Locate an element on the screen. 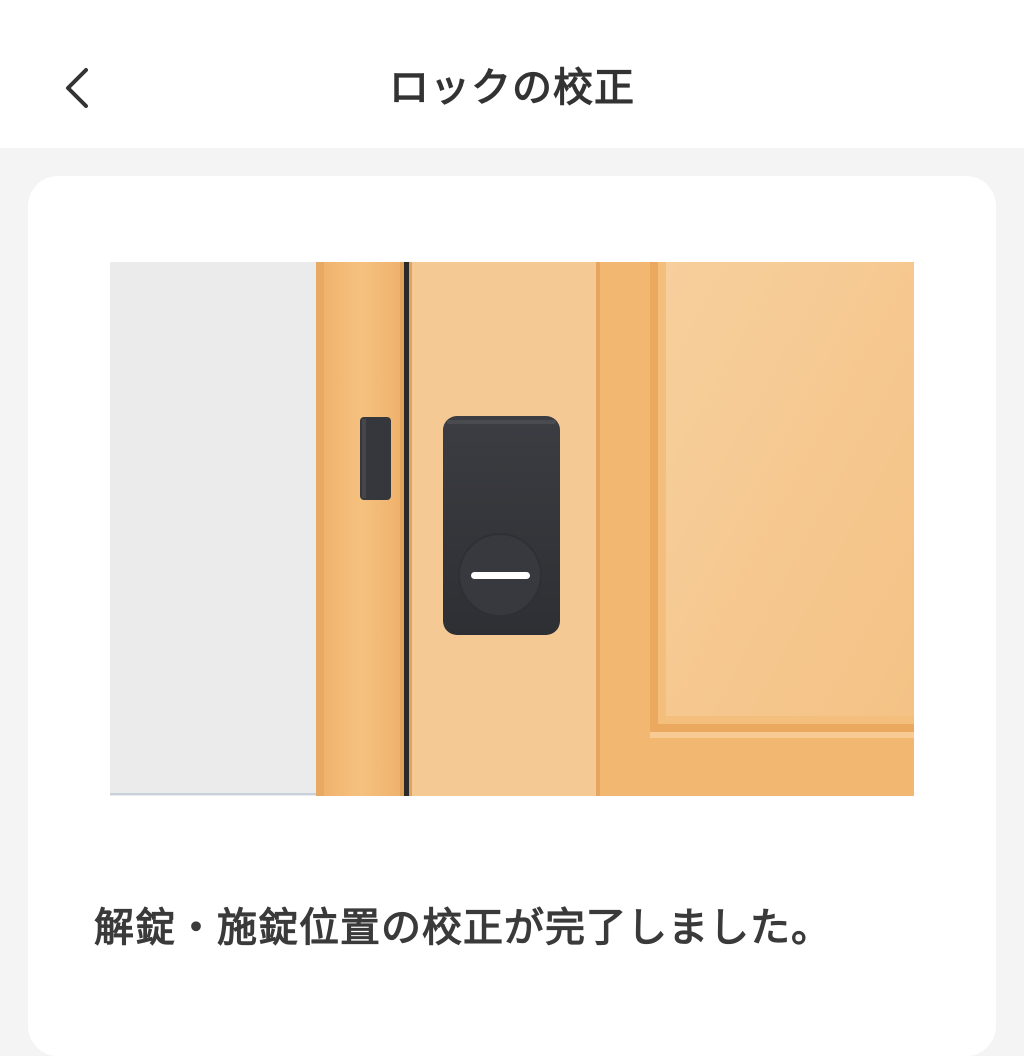 This screenshot has height=1056, width=1024. top-bar: ロックの校正 is located at coordinates (512, 74).